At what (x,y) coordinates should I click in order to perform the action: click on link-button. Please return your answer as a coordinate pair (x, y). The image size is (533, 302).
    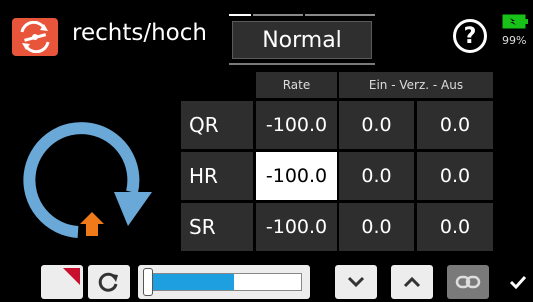
    Looking at the image, I should click on (468, 282).